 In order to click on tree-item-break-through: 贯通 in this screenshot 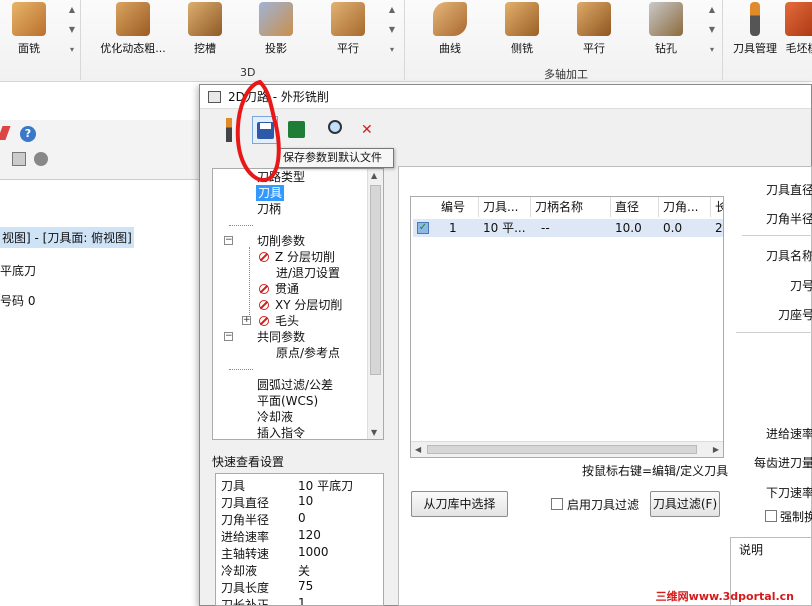, I will do `click(279, 289)`.